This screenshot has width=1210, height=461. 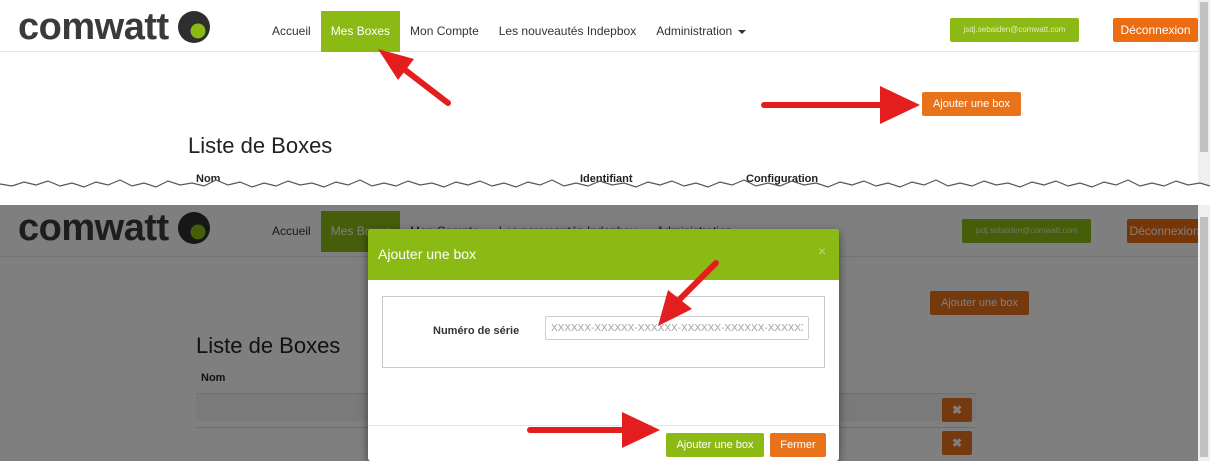 What do you see at coordinates (822, 251) in the screenshot?
I see `close-icon: ×` at bounding box center [822, 251].